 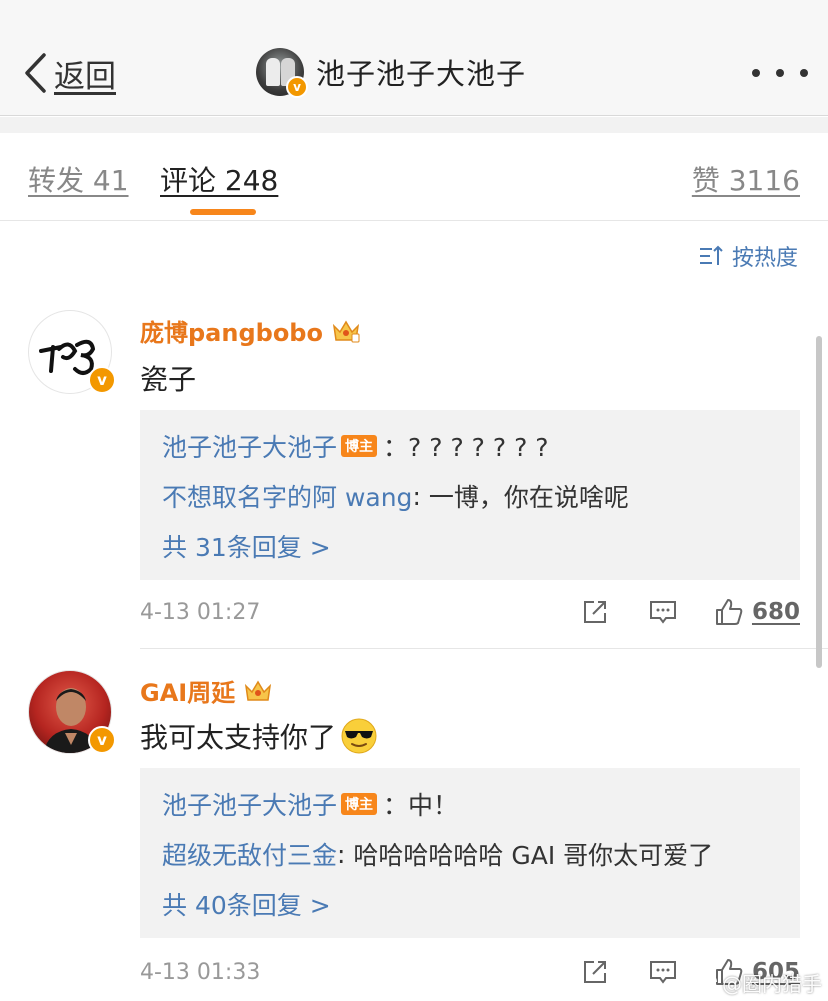 I want to click on watermark: @圈内猎手, so click(x=758, y=982).